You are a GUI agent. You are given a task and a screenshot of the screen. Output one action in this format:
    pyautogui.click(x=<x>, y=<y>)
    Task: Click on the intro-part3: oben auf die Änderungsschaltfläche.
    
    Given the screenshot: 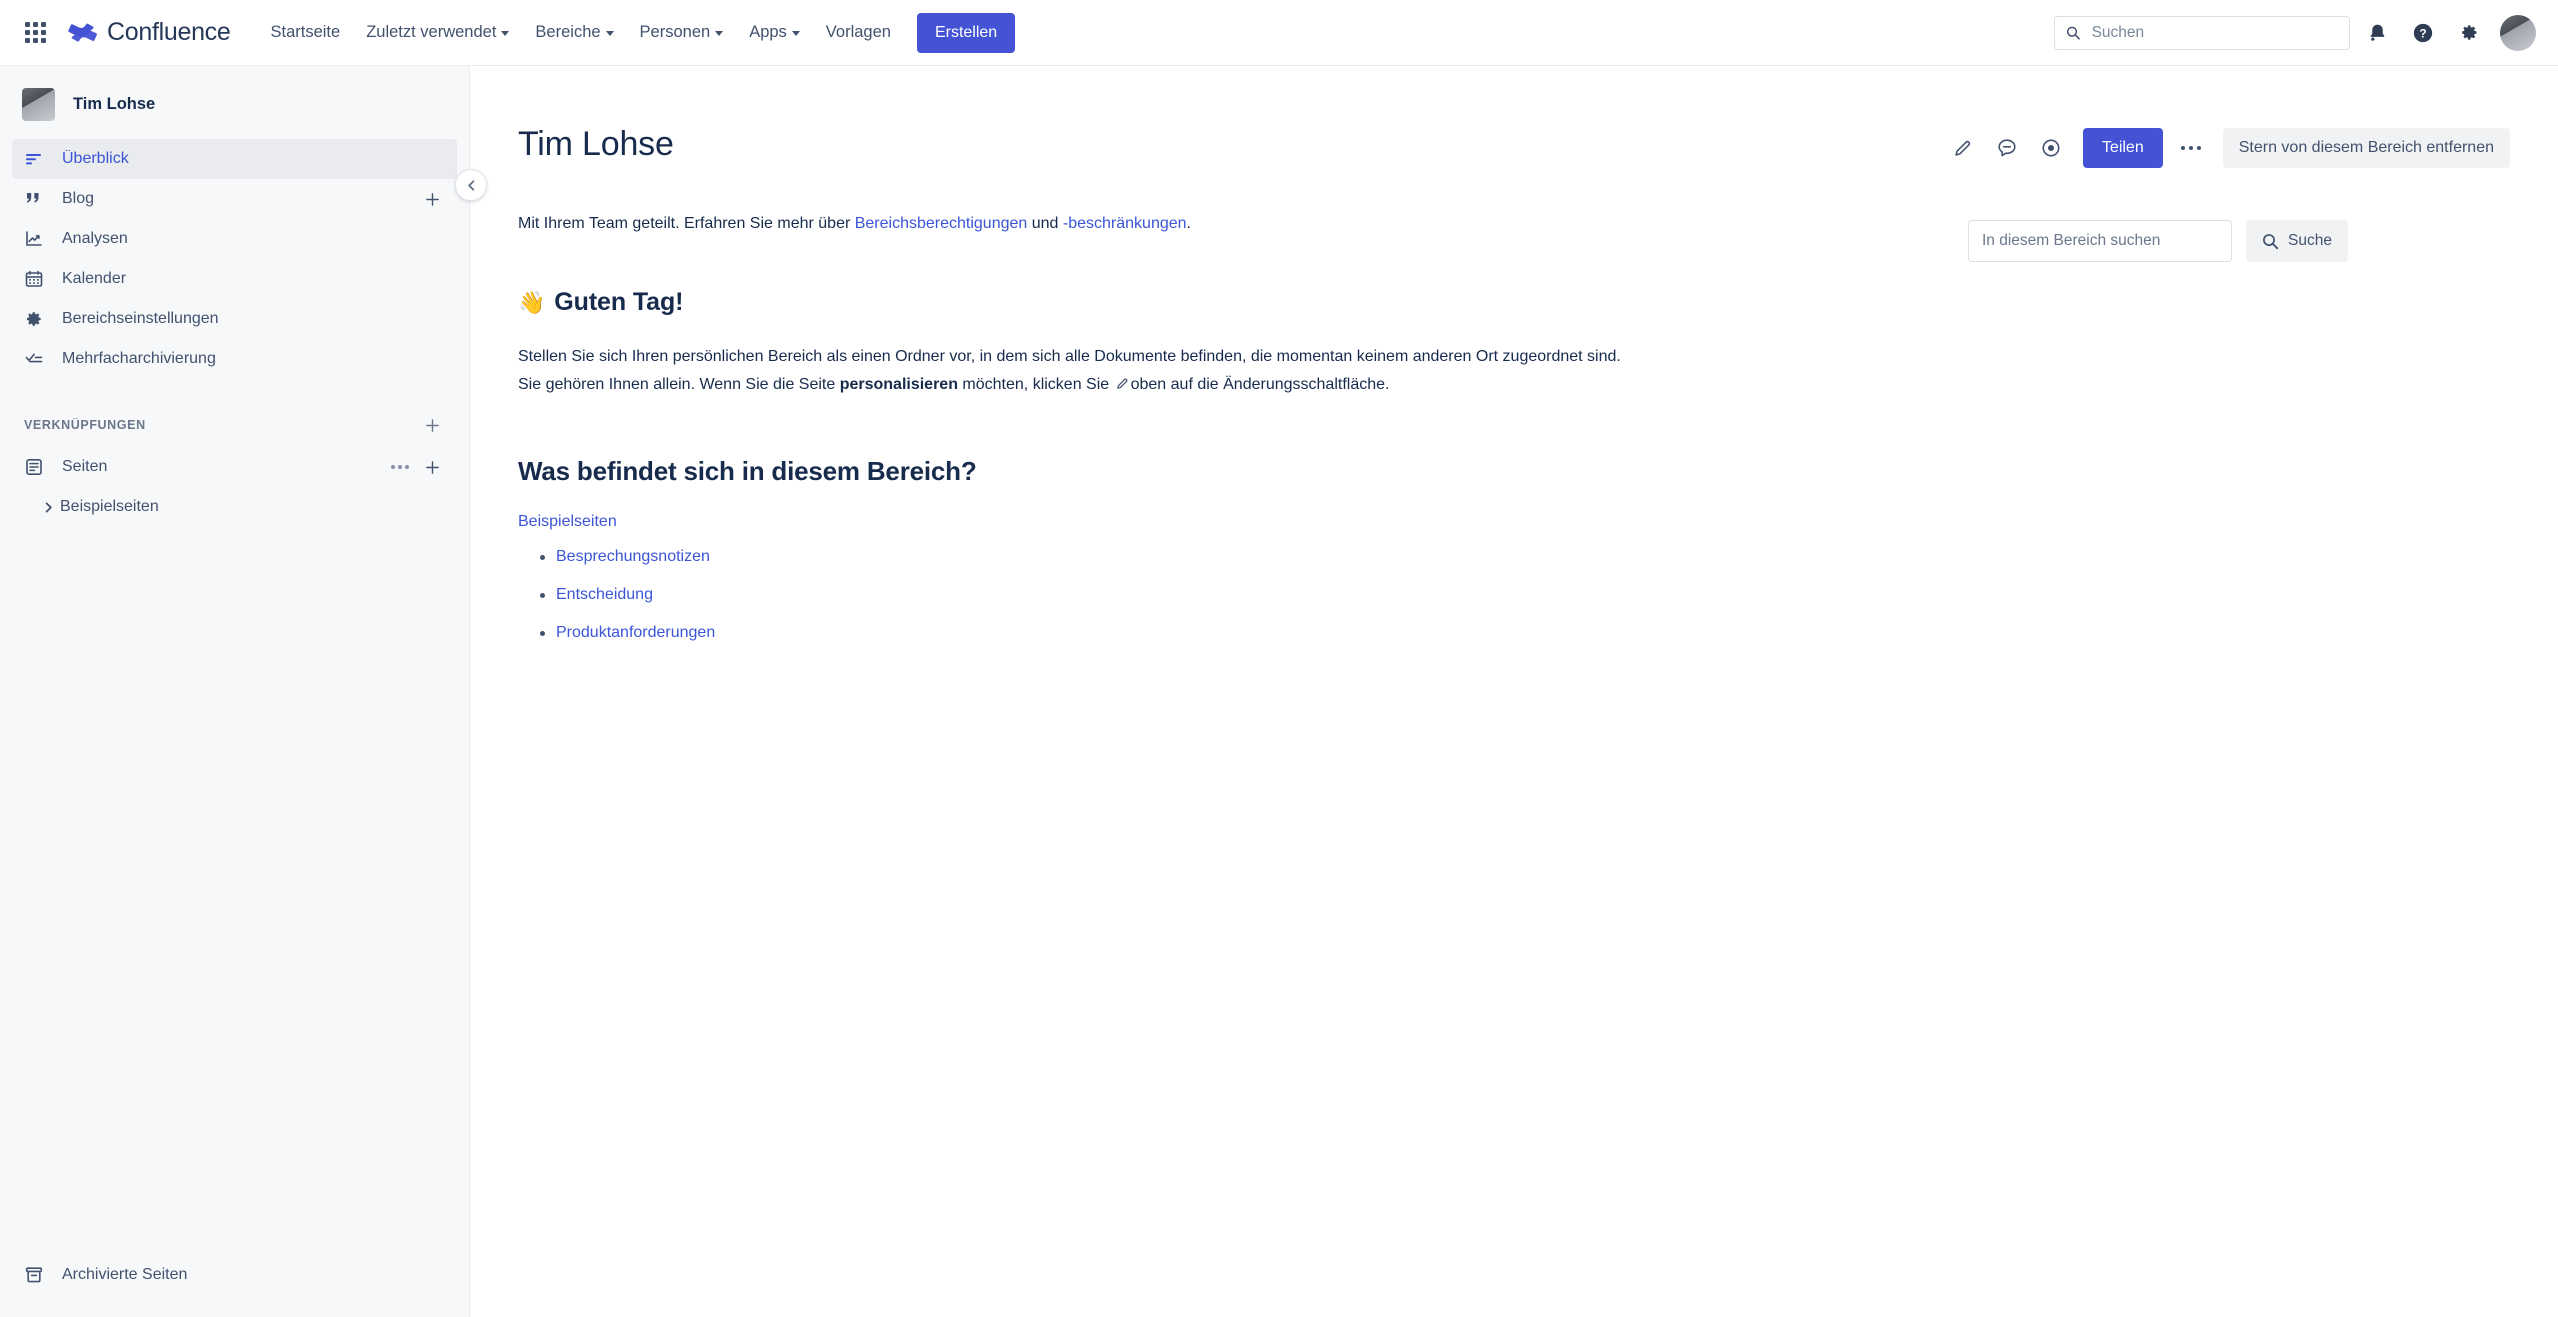 What is the action you would take?
    pyautogui.click(x=1260, y=384)
    